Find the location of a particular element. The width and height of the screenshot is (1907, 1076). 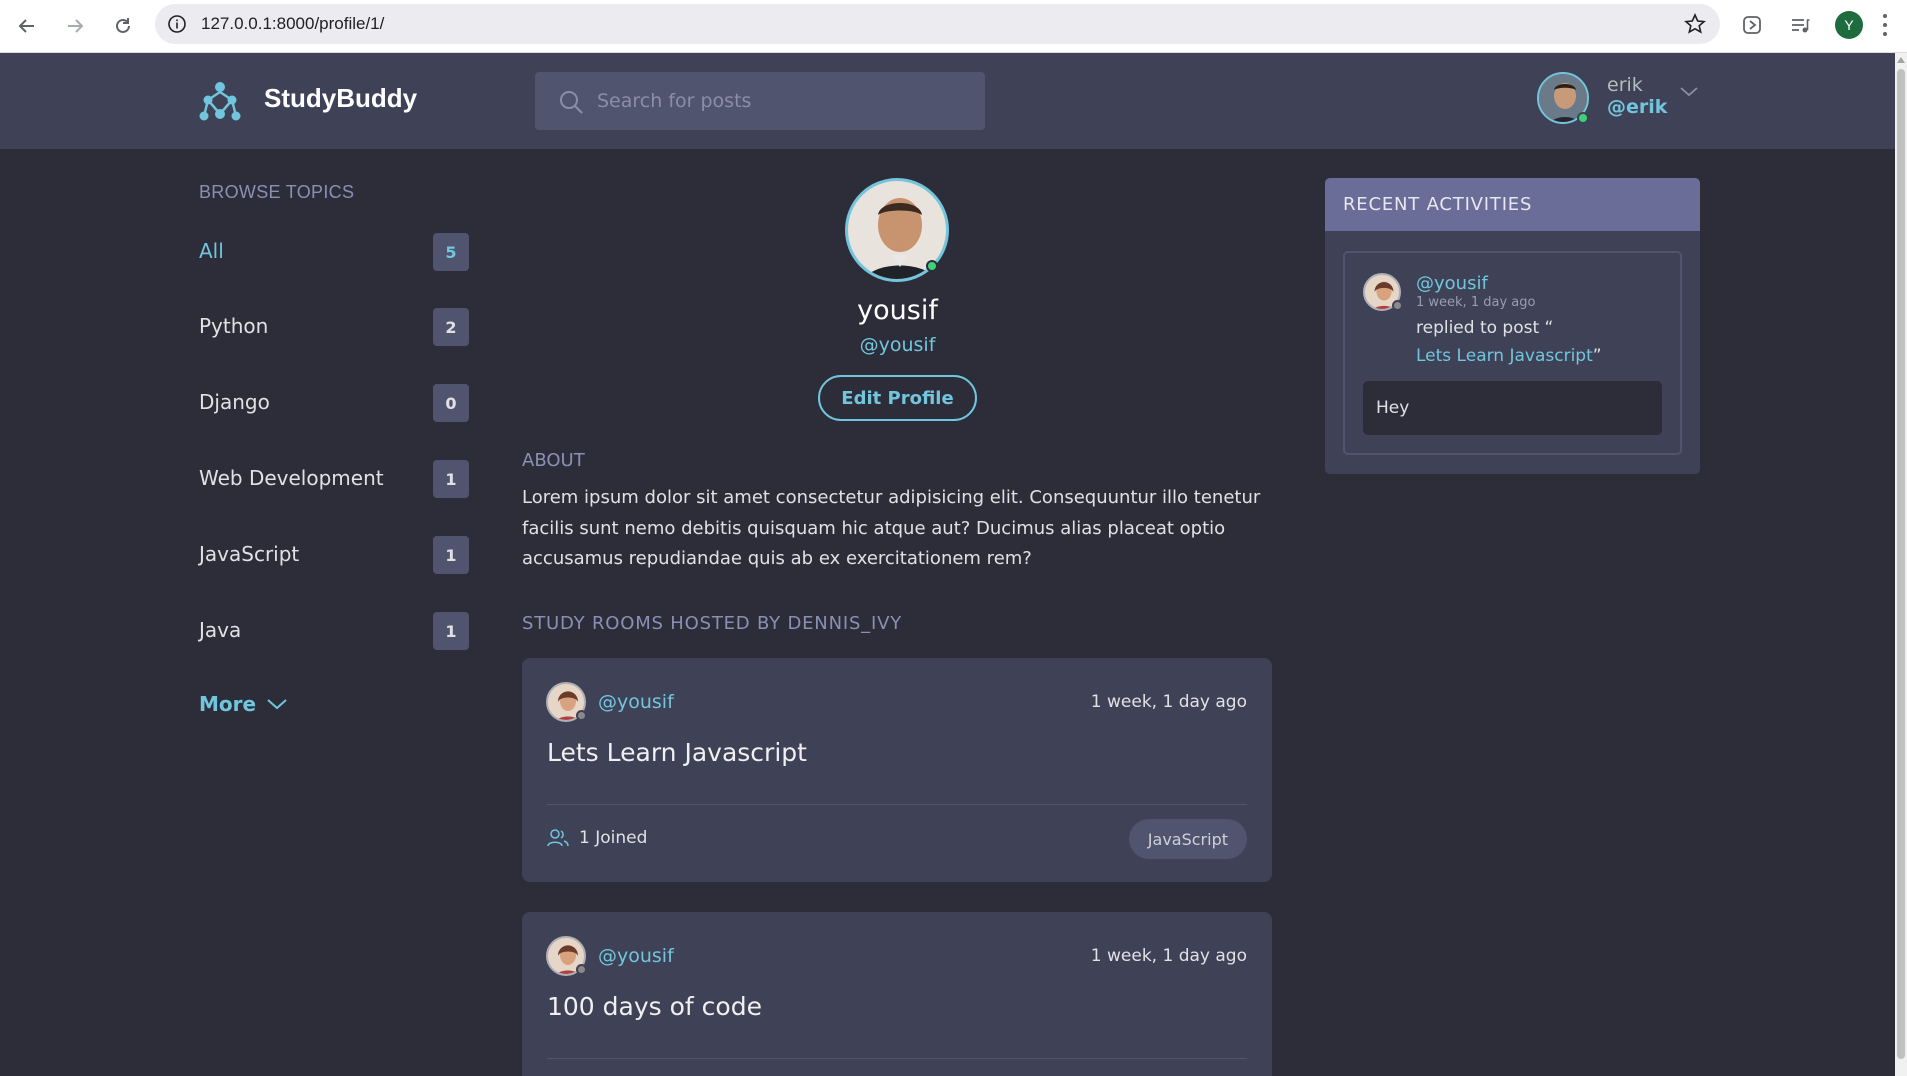

topic-item-web-development: Web Development 1 is located at coordinates (334, 480).